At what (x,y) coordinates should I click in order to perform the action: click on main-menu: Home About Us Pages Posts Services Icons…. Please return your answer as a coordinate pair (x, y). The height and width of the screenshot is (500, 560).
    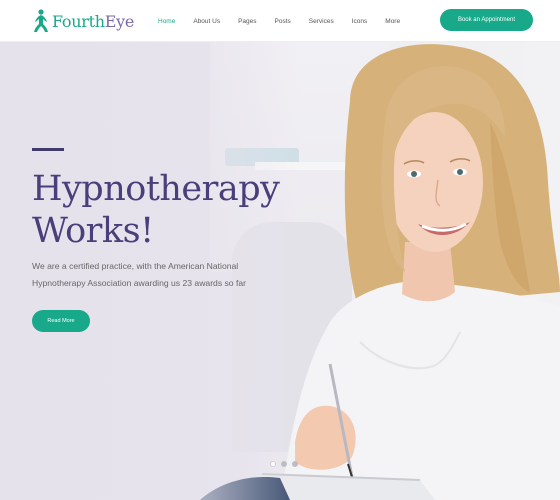
    Looking at the image, I should click on (288, 21).